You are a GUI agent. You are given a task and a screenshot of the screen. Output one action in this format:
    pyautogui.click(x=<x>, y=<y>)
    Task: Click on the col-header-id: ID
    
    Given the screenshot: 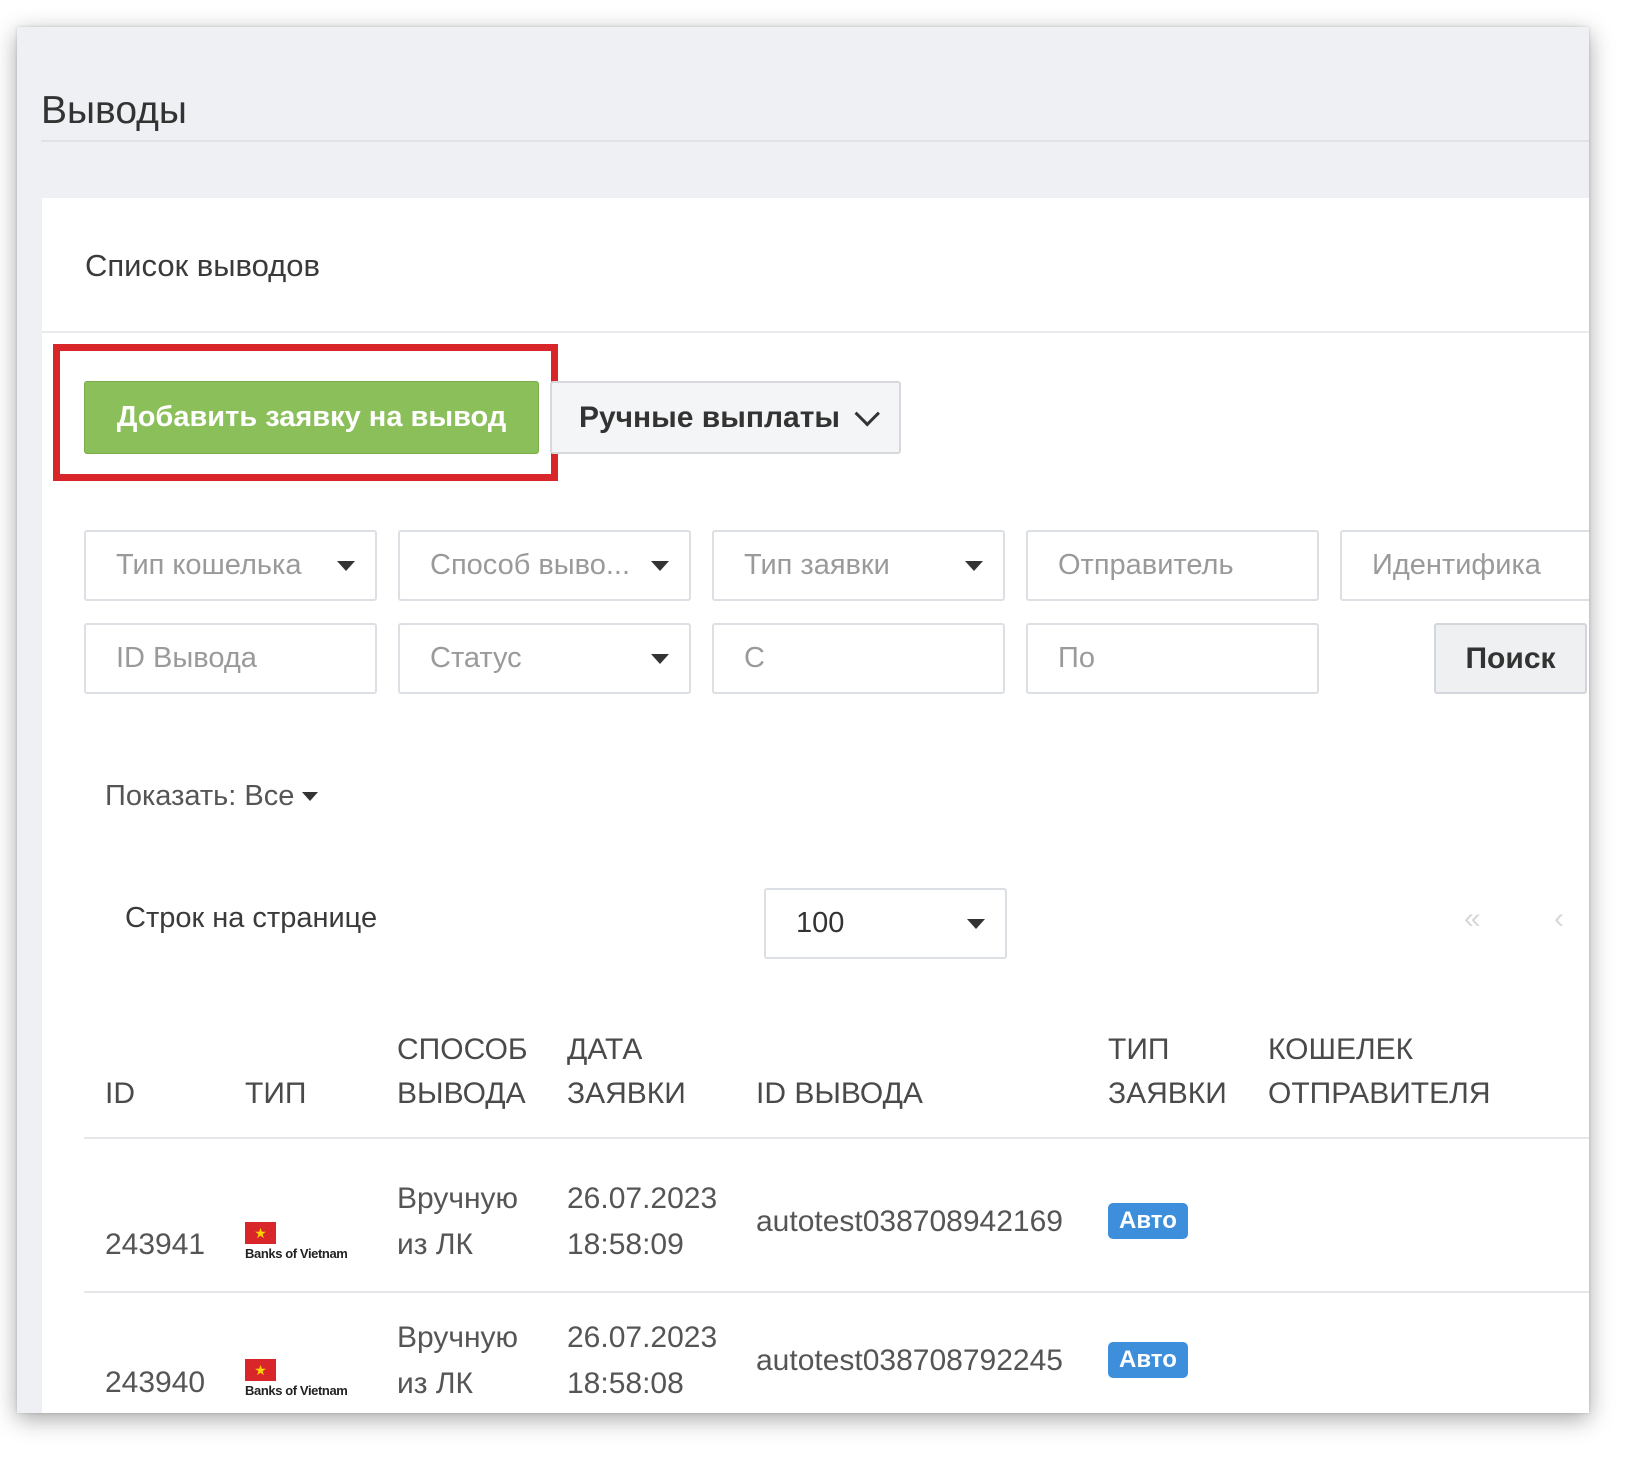 What is the action you would take?
    pyautogui.click(x=120, y=1094)
    